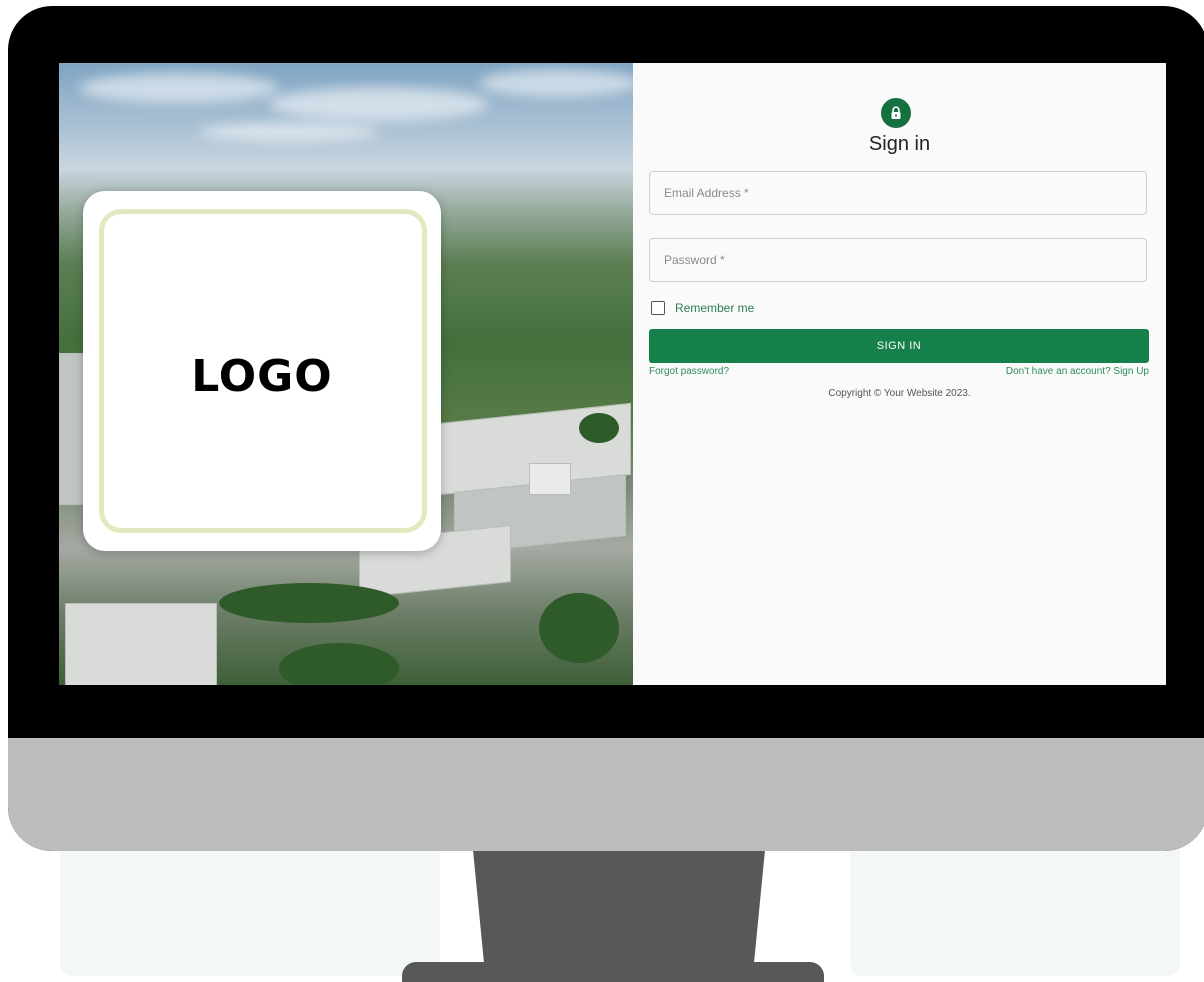 The width and height of the screenshot is (1204, 982). Describe the element at coordinates (262, 376) in the screenshot. I see `logo-text: LOGO` at that location.